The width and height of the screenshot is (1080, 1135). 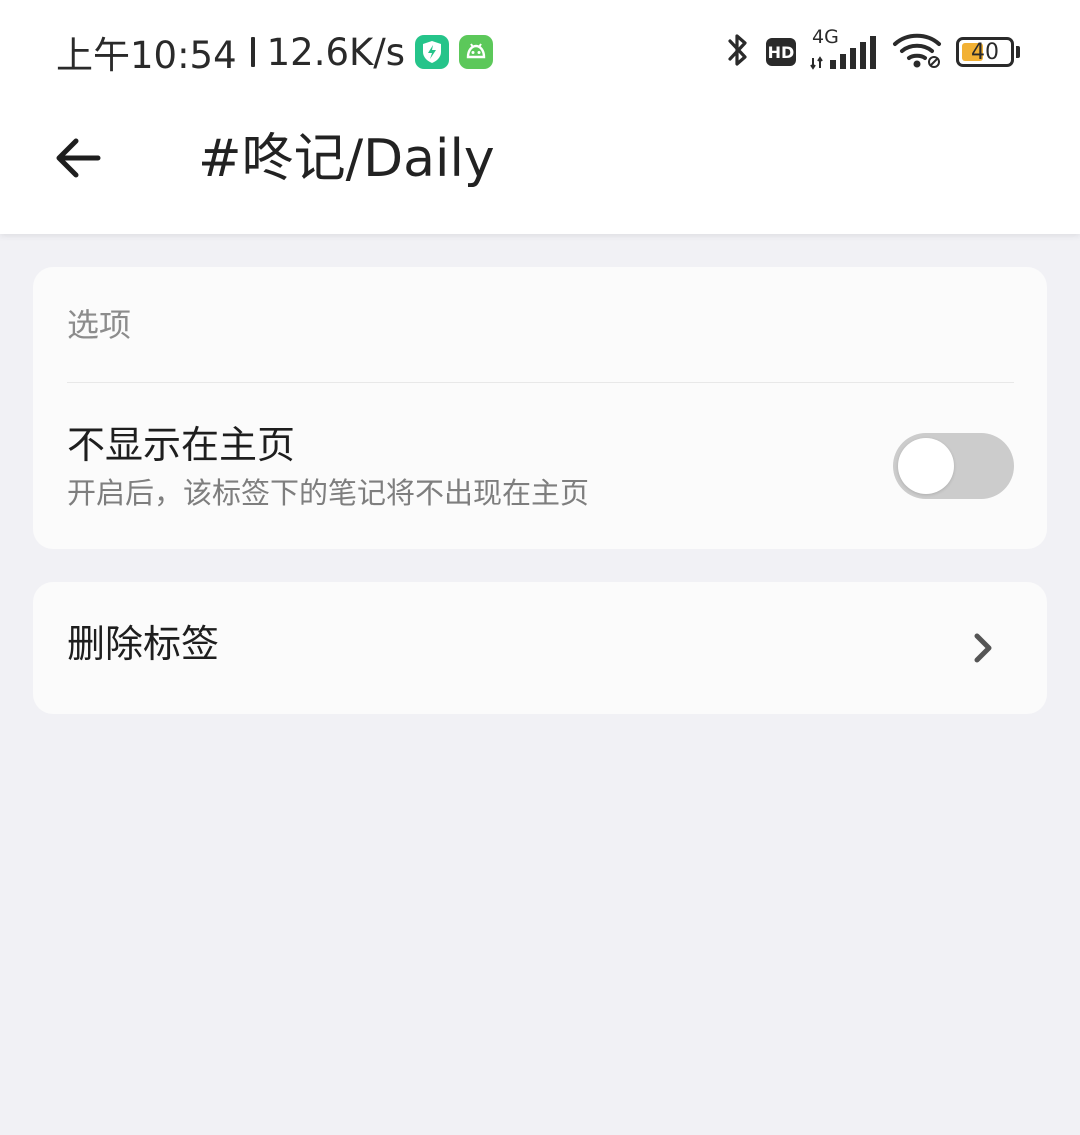 What do you see at coordinates (985, 52) in the screenshot?
I see `battery-level: 40` at bounding box center [985, 52].